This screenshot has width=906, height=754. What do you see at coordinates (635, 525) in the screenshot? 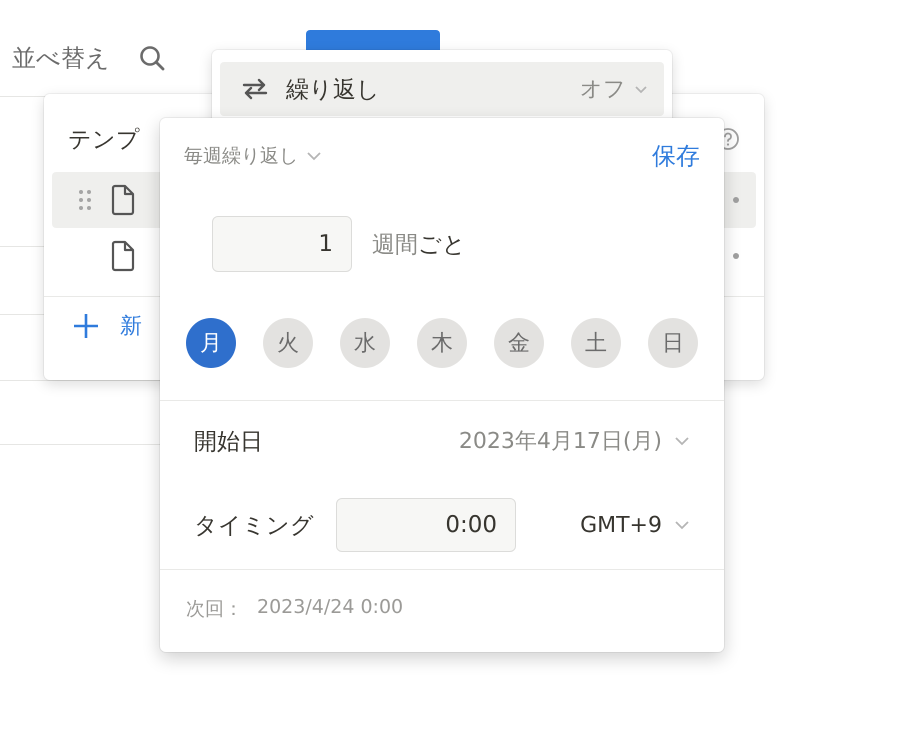
I see `timezone-dropdown: GMT+9` at bounding box center [635, 525].